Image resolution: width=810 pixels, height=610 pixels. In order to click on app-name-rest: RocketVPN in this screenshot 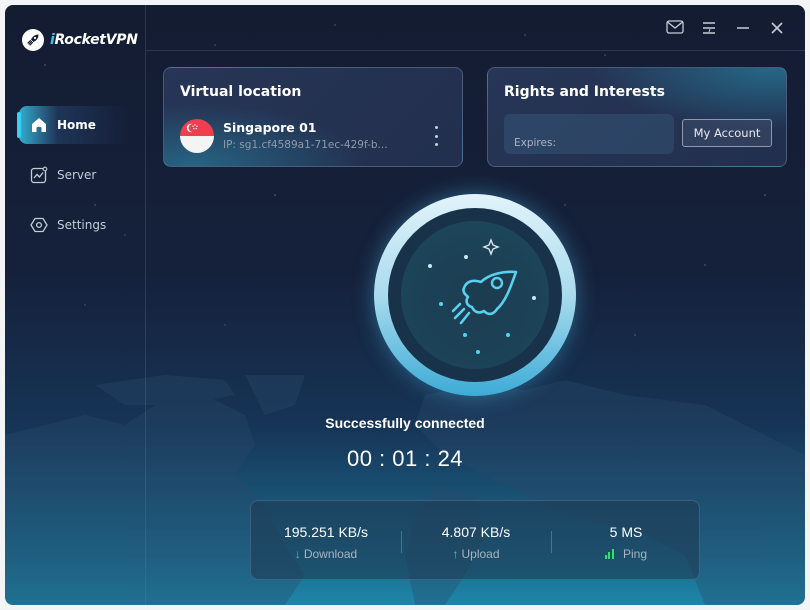, I will do `click(96, 40)`.